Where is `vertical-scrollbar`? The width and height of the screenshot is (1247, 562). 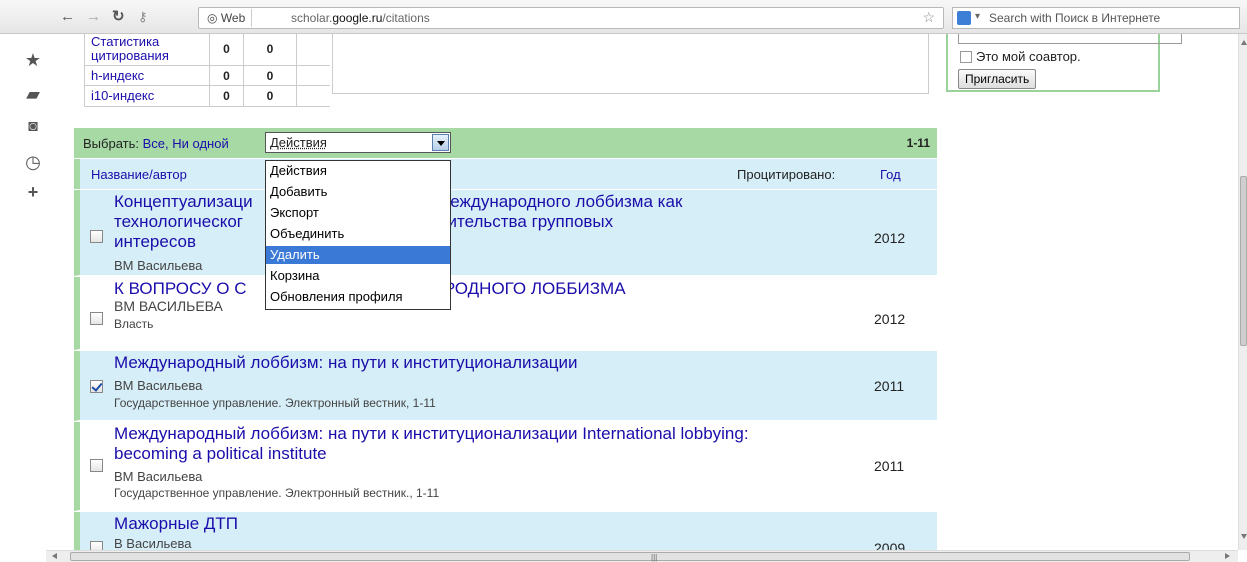
vertical-scrollbar is located at coordinates (1242, 292).